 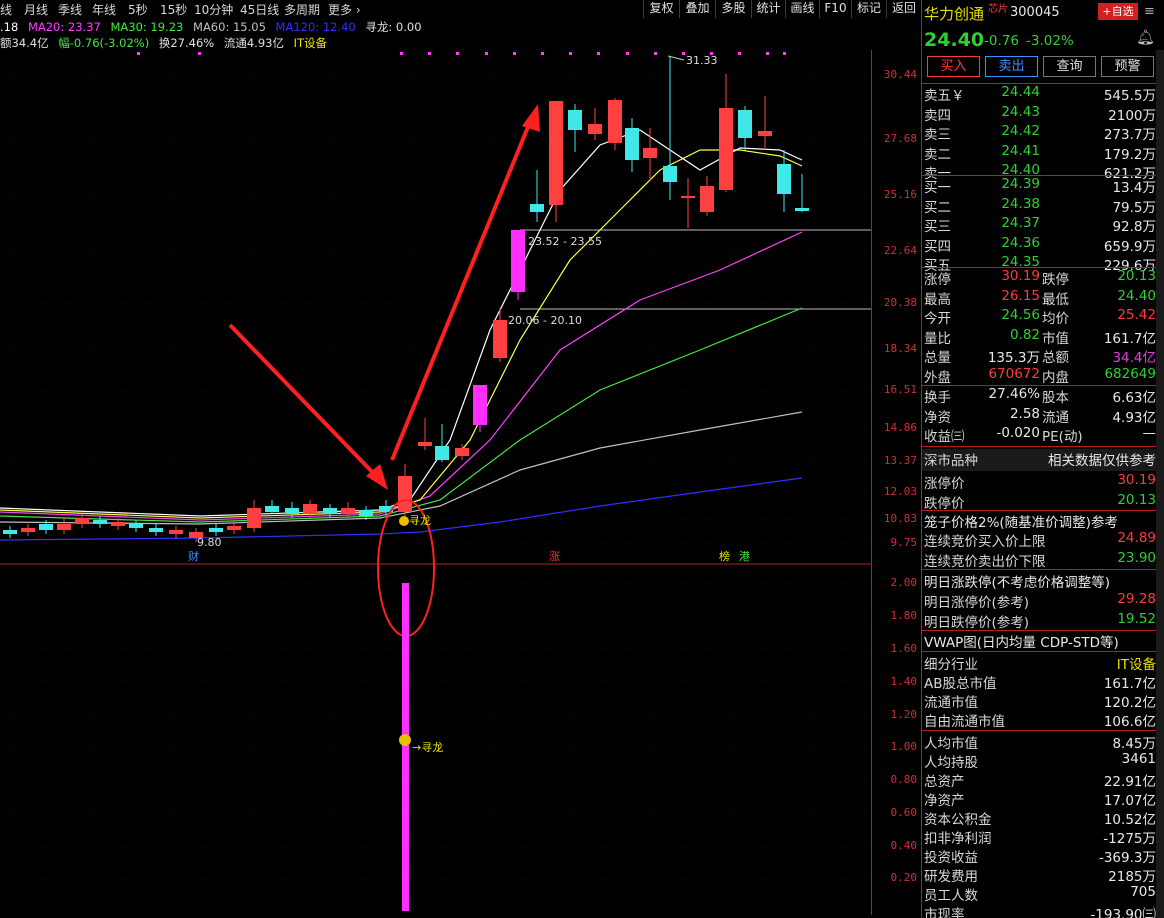 What do you see at coordinates (405, 740) in the screenshot?
I see `money-bag-icon` at bounding box center [405, 740].